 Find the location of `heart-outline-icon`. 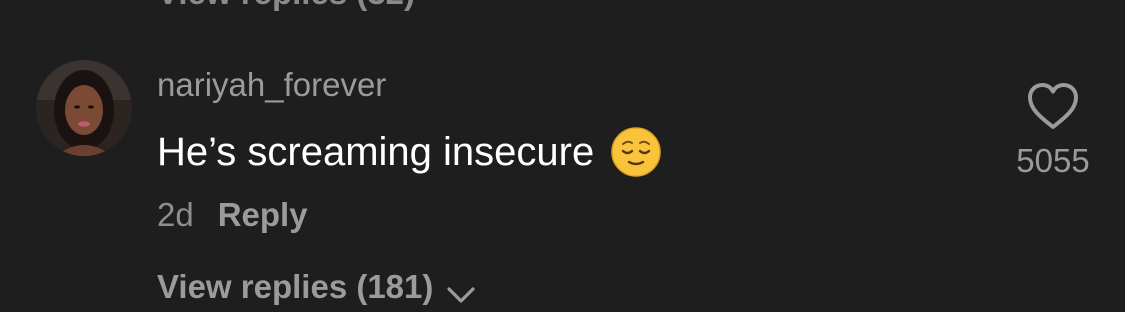

heart-outline-icon is located at coordinates (1053, 106).